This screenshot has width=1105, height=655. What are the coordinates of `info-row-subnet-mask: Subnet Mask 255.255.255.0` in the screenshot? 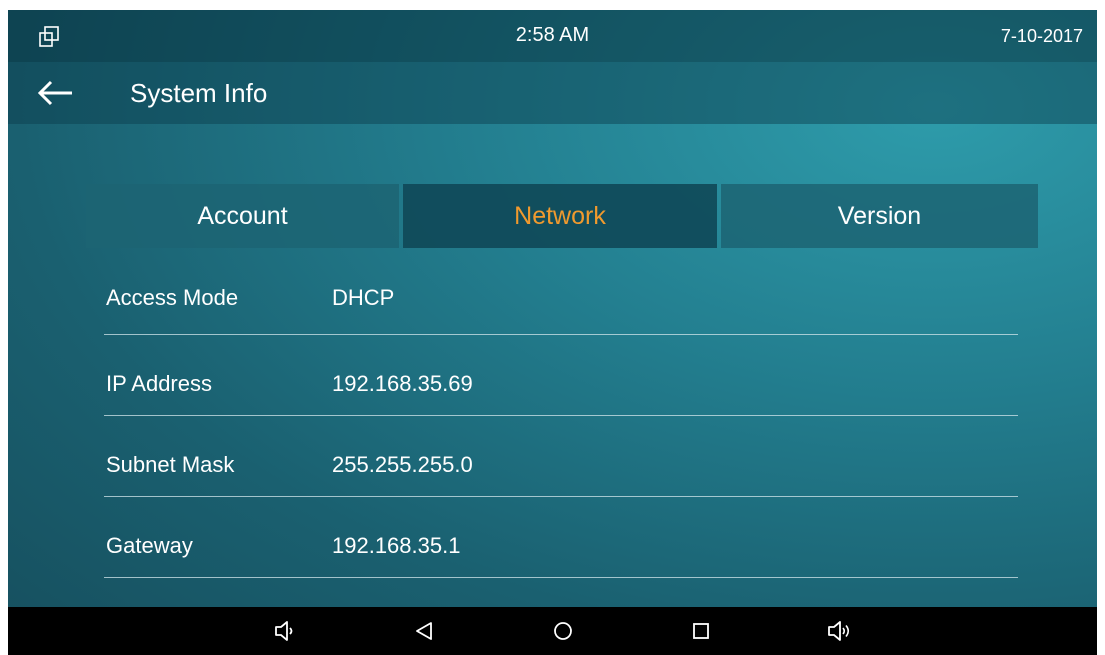 It's located at (561, 456).